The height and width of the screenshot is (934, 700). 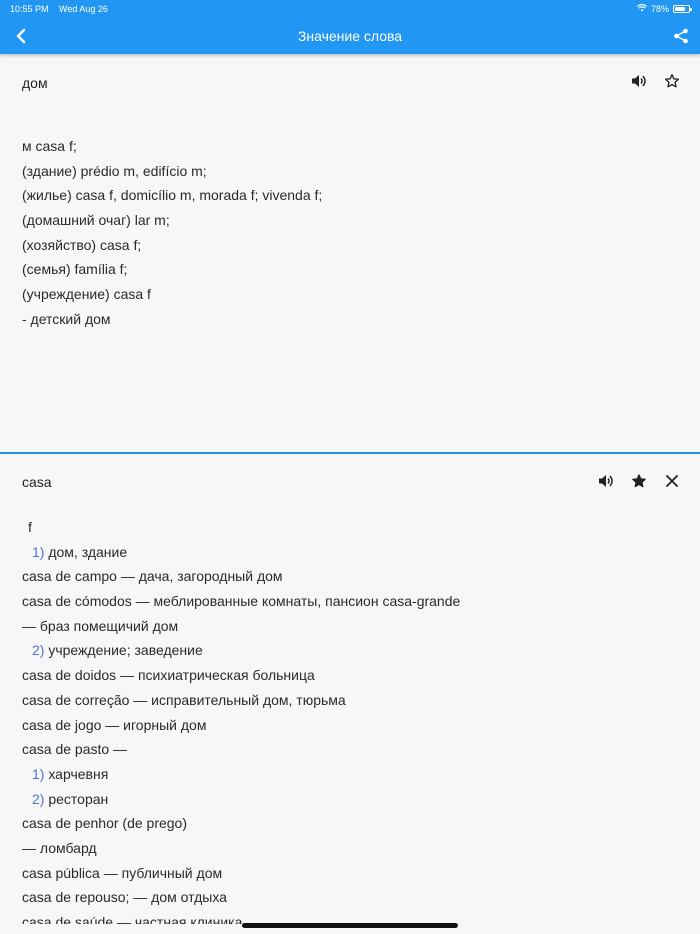 I want to click on definition-line: 1) харчевня, so click(x=351, y=774).